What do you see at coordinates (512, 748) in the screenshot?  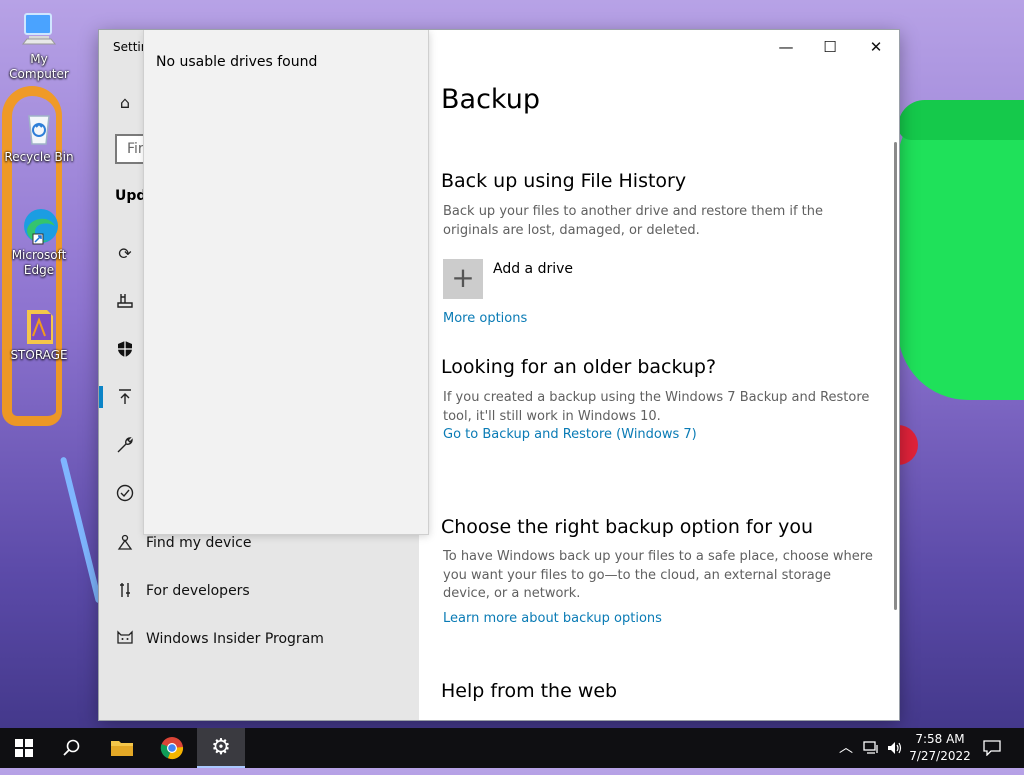 I see `taskbar: ⚙ ︿ 7:58 AM 7/27/2022` at bounding box center [512, 748].